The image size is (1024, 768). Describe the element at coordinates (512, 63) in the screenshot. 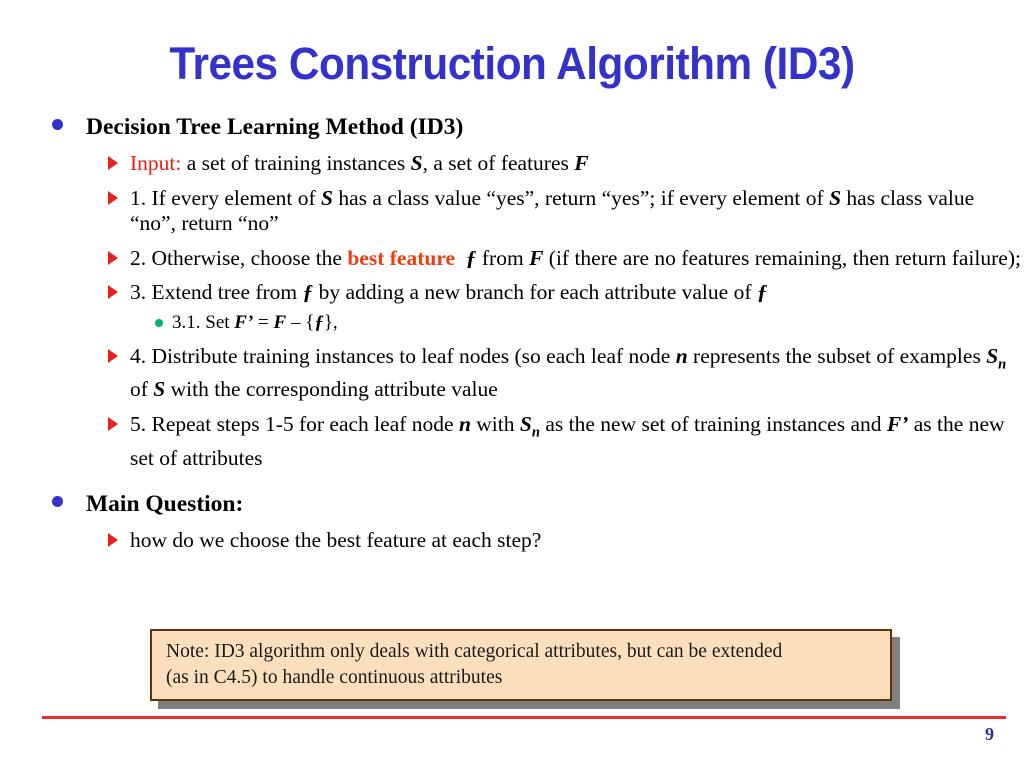

I see `page-title: Trees Construction Algorithm (ID3)` at that location.